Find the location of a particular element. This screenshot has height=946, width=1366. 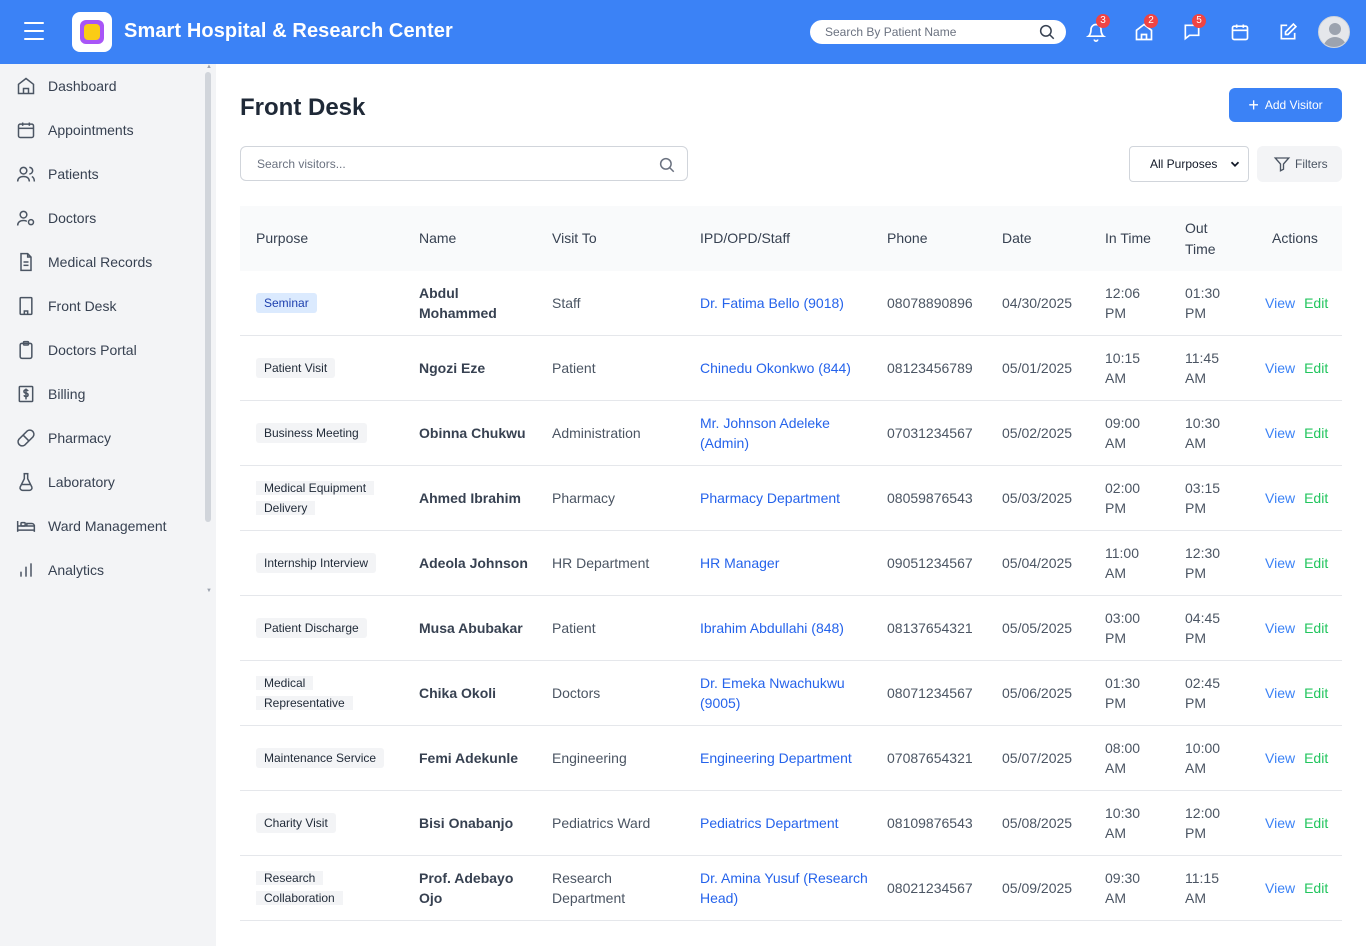

scroll-down-arrow: ▼ is located at coordinates (209, 591).